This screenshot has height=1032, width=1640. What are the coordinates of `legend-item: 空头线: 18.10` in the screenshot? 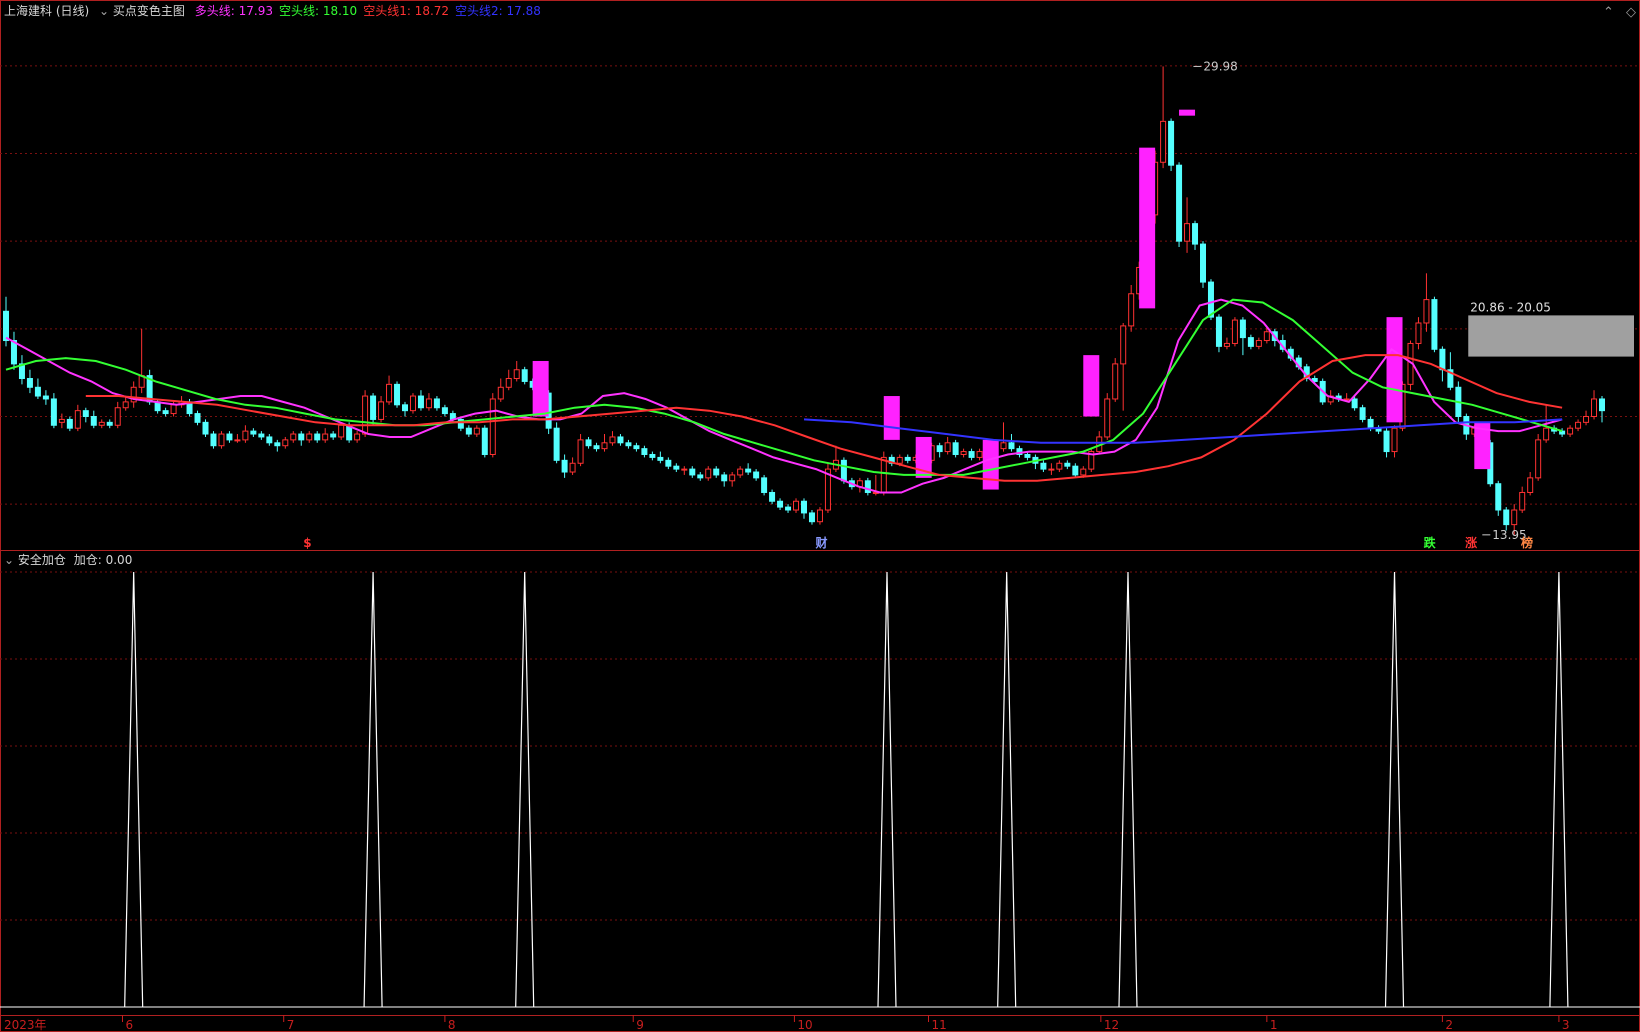 It's located at (318, 11).